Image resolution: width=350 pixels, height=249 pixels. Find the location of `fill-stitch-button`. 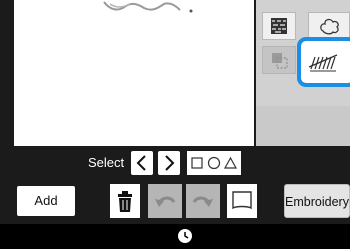

fill-stitch-button is located at coordinates (279, 26).